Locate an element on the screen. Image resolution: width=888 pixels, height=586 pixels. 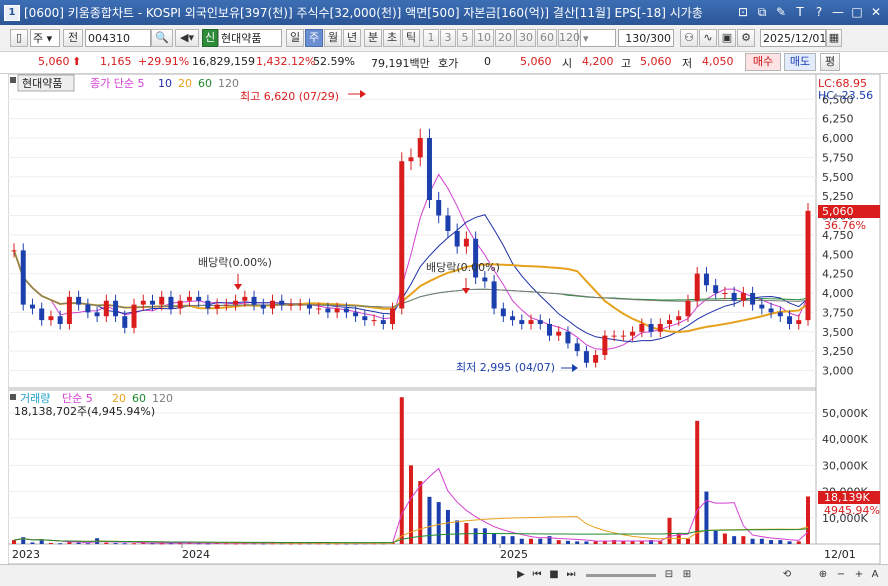
minimize-button: — is located at coordinates (838, 12).